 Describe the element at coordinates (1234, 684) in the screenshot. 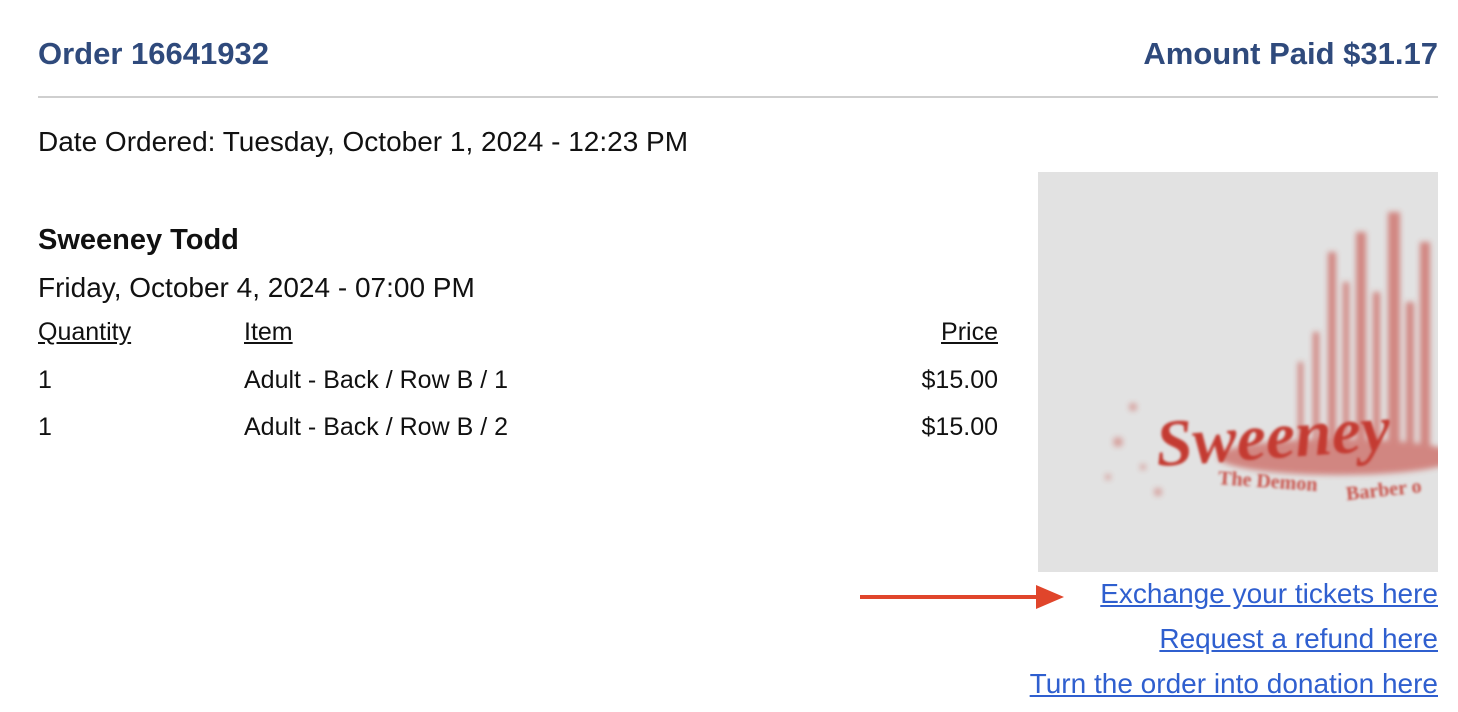

I see `donation-link: Turn the order into donation here` at that location.